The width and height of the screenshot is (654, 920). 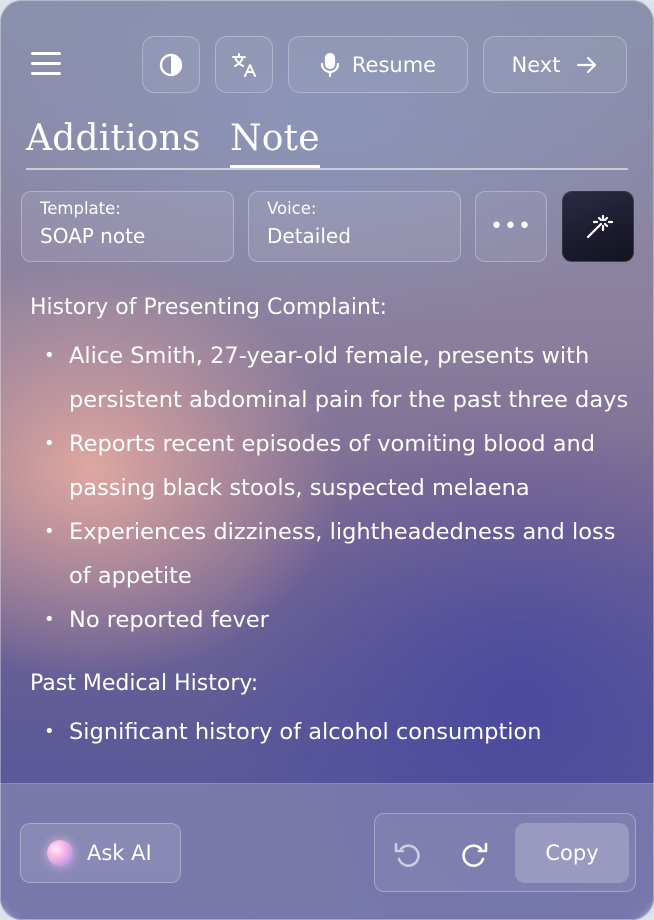 What do you see at coordinates (327, 169) in the screenshot?
I see `tab-divider` at bounding box center [327, 169].